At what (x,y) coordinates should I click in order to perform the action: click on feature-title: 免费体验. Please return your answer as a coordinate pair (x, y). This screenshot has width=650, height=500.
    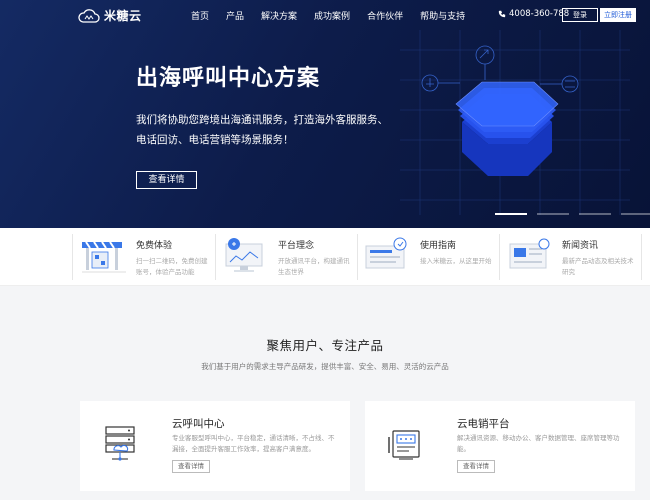
    Looking at the image, I should click on (154, 246).